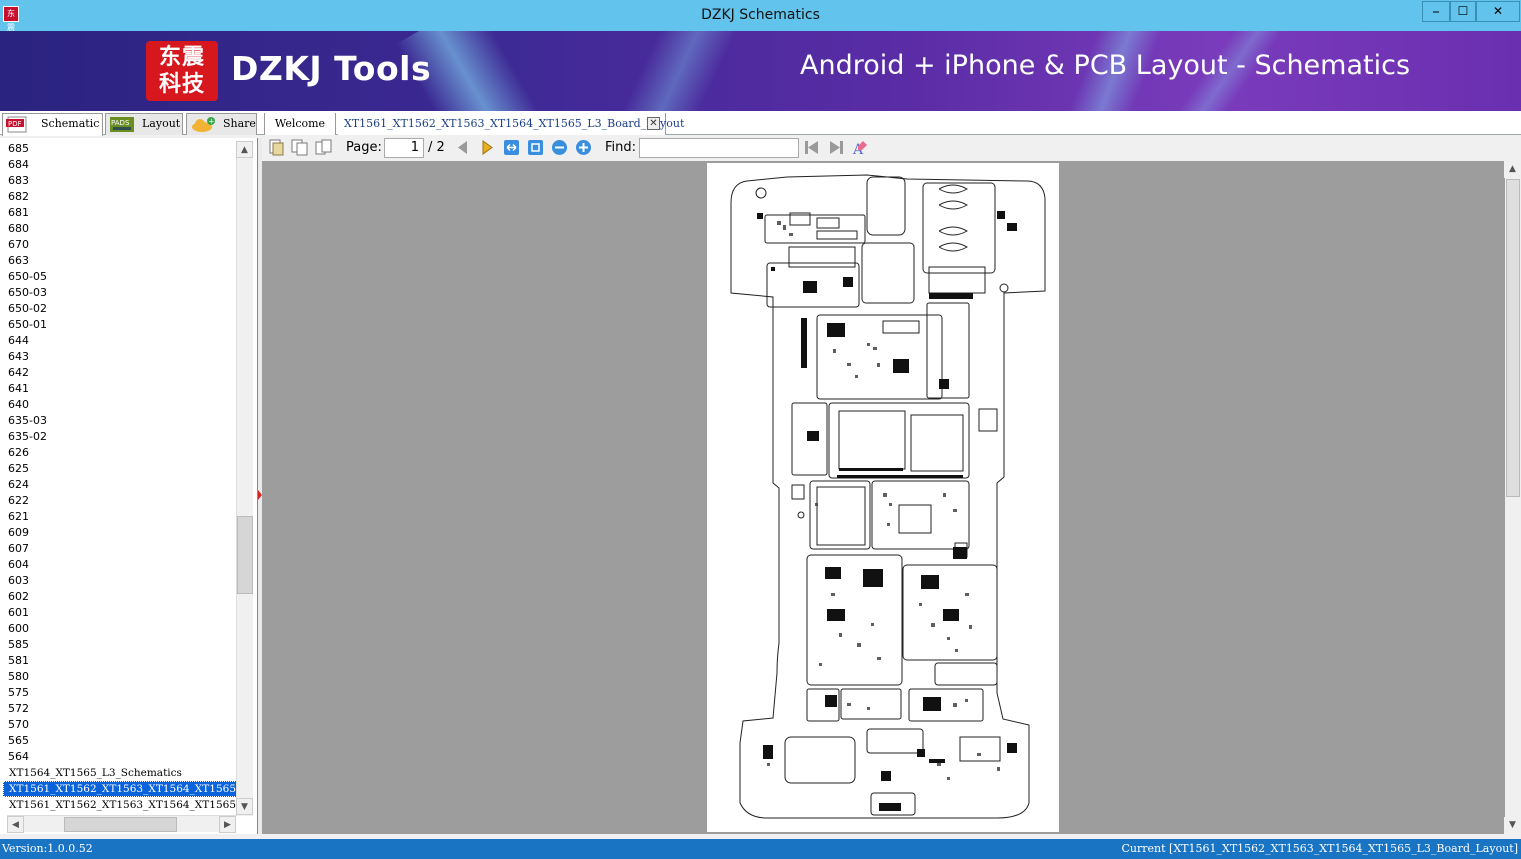 Image resolution: width=1521 pixels, height=859 pixels. What do you see at coordinates (120, 485) in the screenshot?
I see `list-item: 624` at bounding box center [120, 485].